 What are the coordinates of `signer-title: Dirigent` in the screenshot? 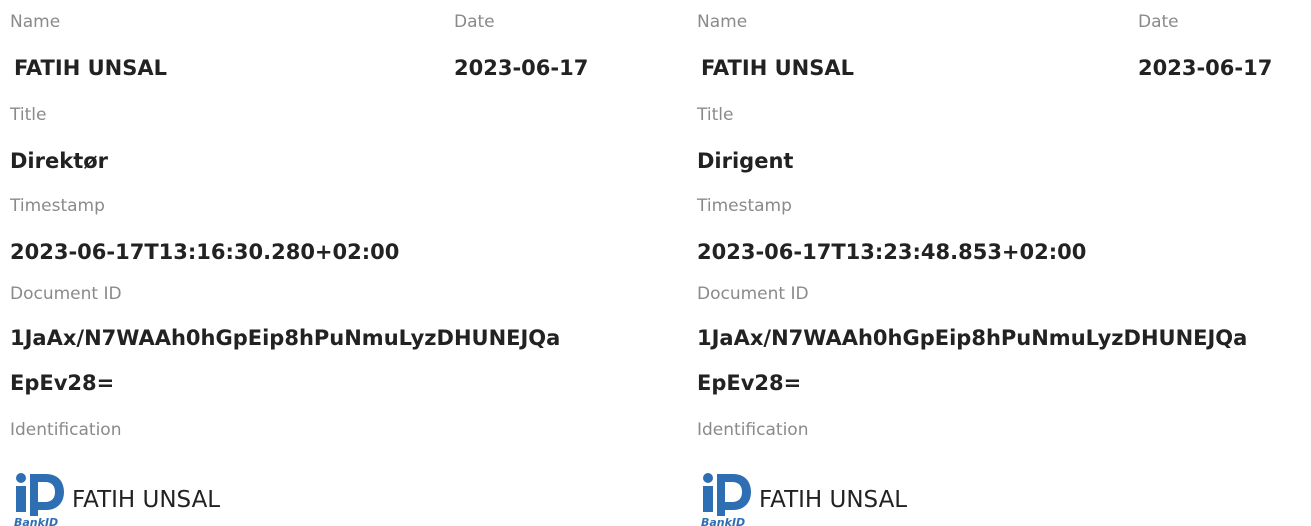 It's located at (745, 161).